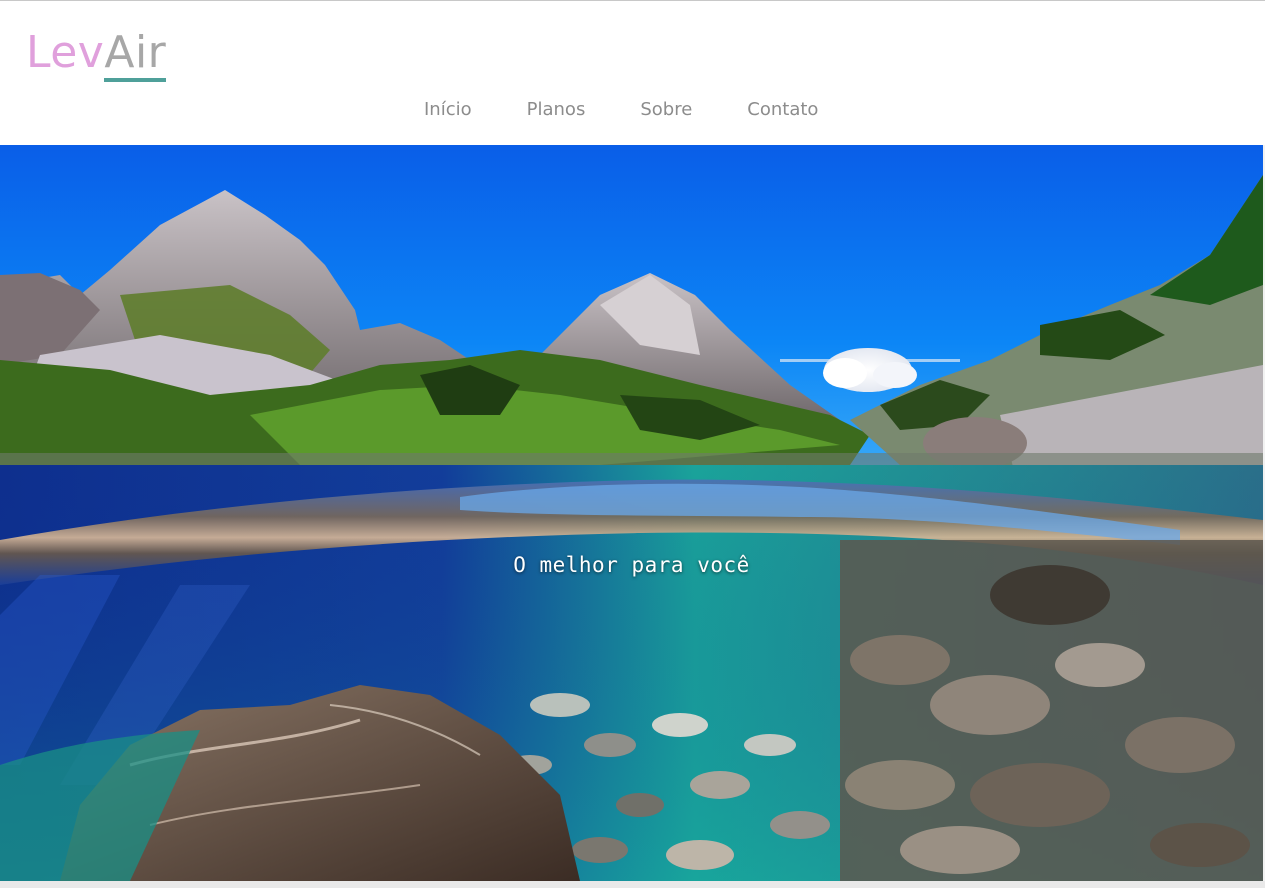 The height and width of the screenshot is (888, 1265). Describe the element at coordinates (448, 110) in the screenshot. I see `nav-link-inicio: Início` at that location.